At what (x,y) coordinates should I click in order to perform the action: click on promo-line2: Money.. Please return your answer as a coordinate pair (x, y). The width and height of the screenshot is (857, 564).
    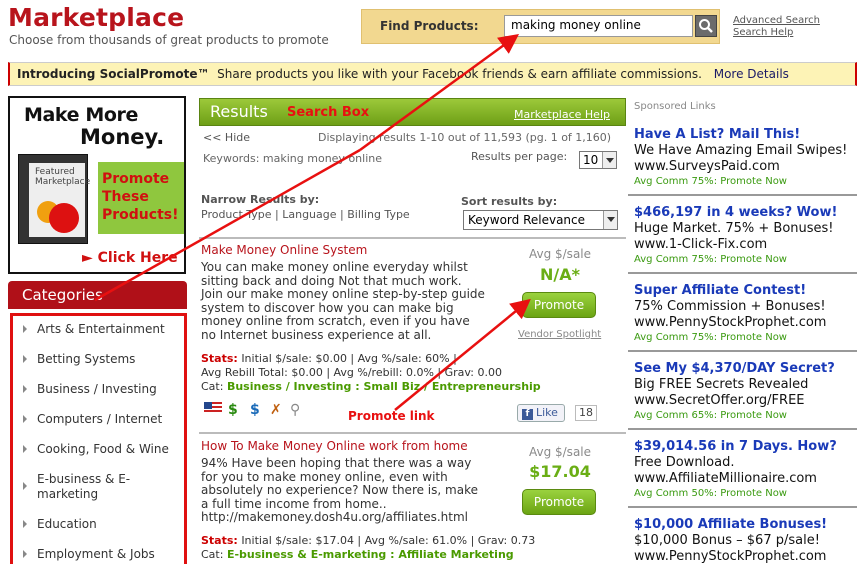
    Looking at the image, I should click on (122, 137).